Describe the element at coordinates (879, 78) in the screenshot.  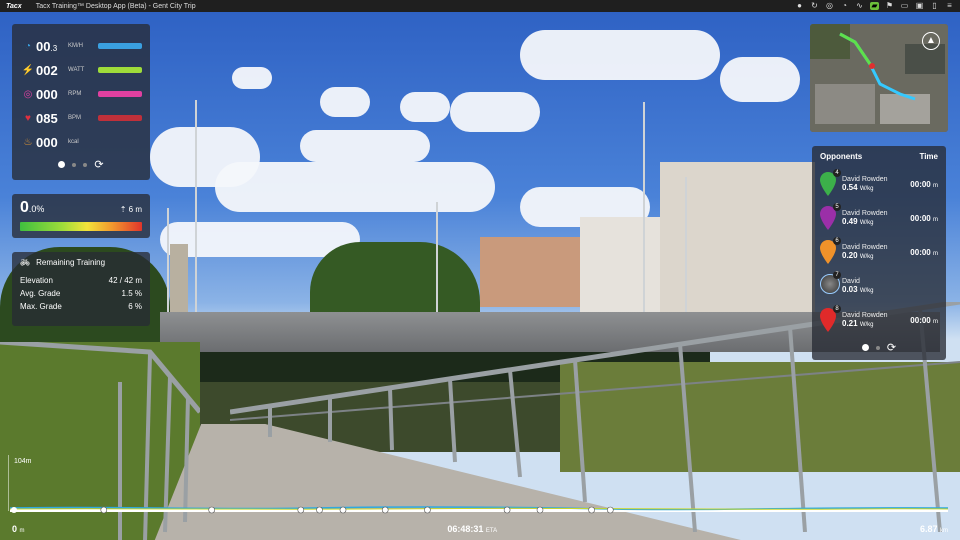
I see `route-map: ▲` at that location.